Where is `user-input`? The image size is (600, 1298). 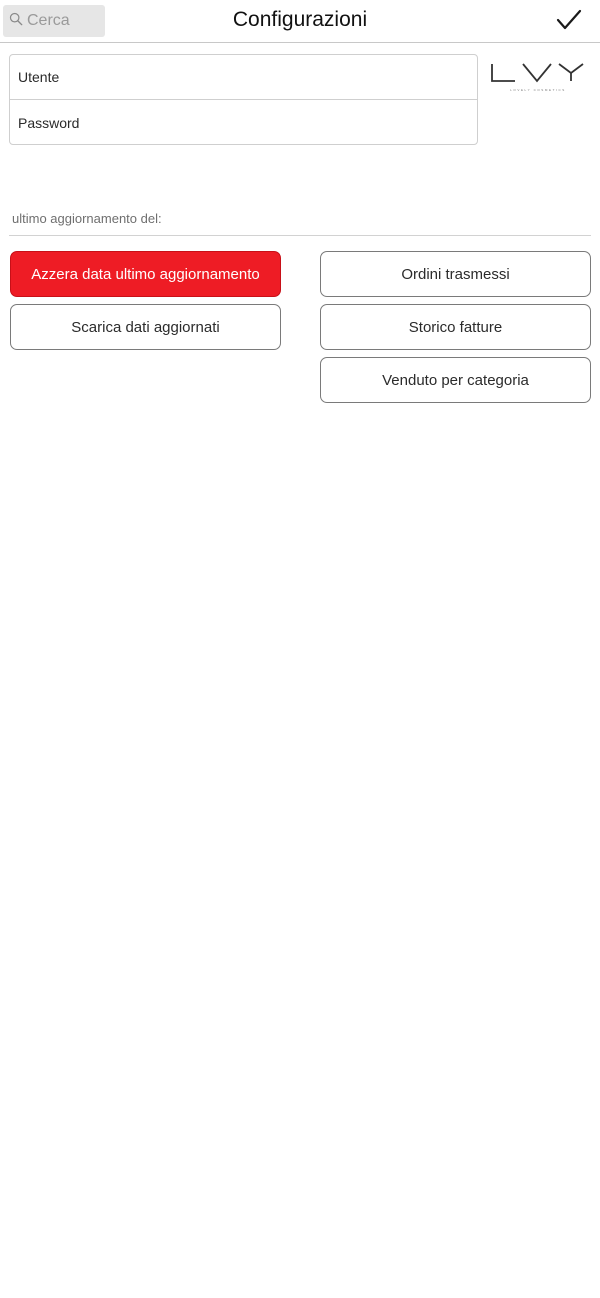 user-input is located at coordinates (238, 77).